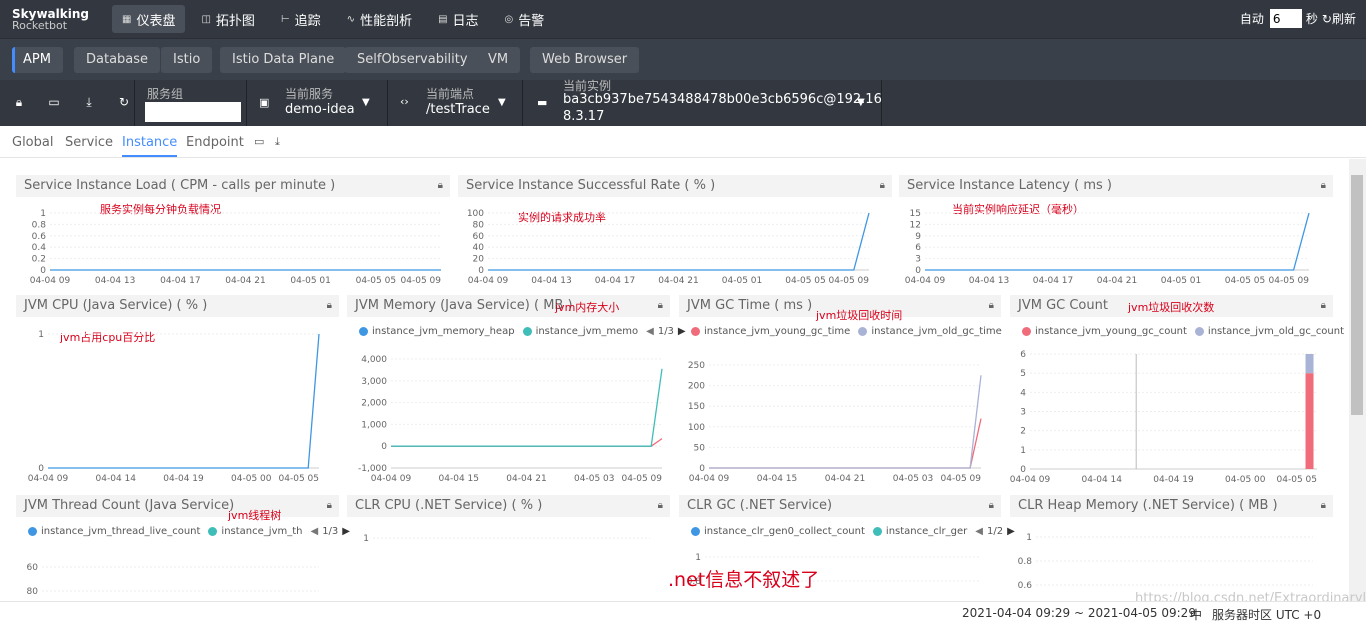  I want to click on layer-database: Database, so click(117, 60).